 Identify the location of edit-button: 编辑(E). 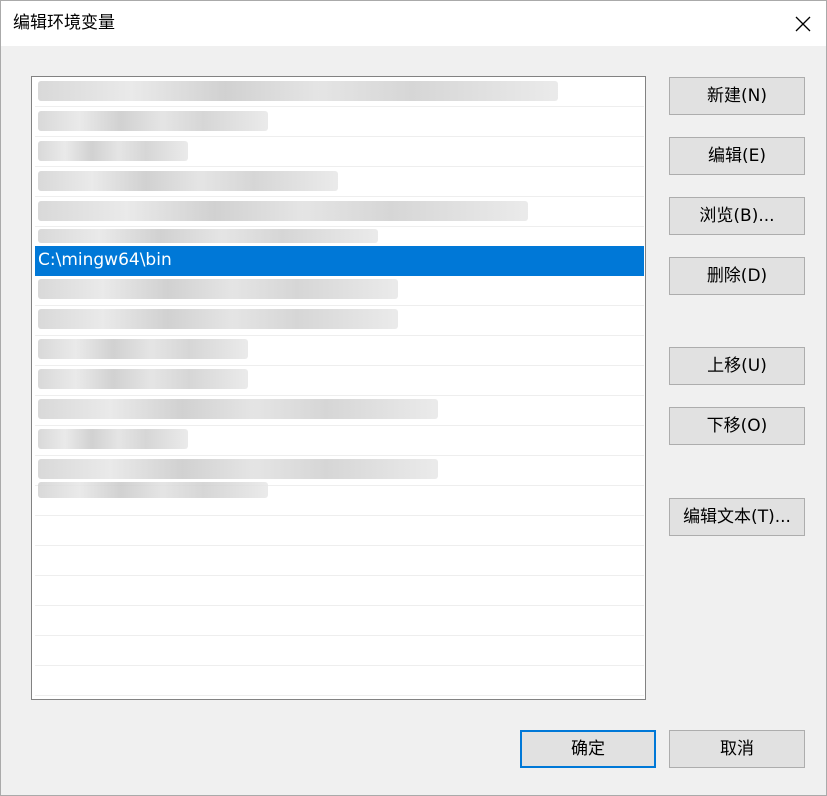
(737, 156).